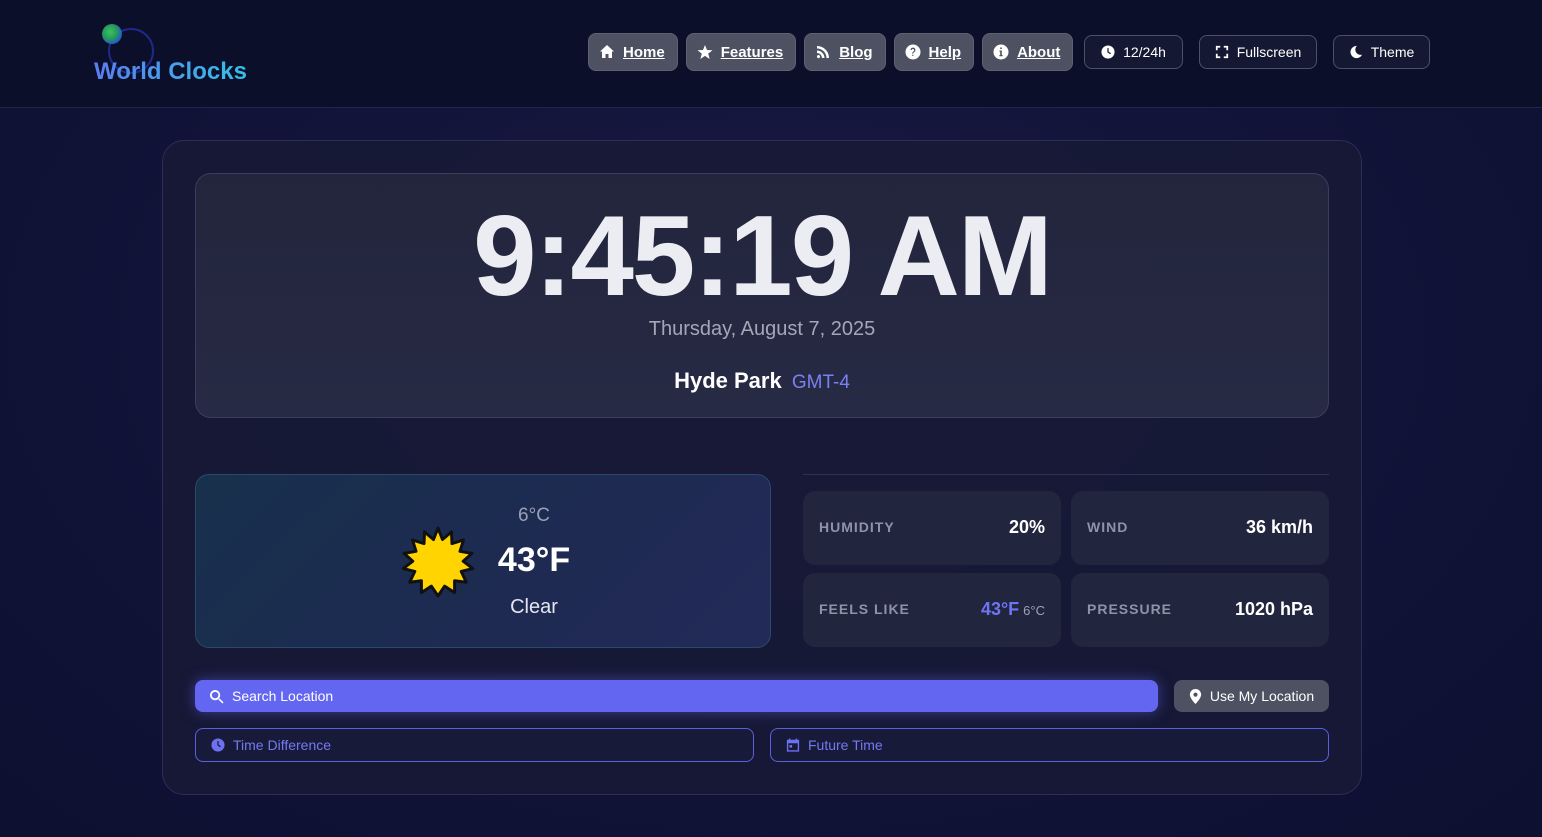  I want to click on info-icon, so click(1001, 52).